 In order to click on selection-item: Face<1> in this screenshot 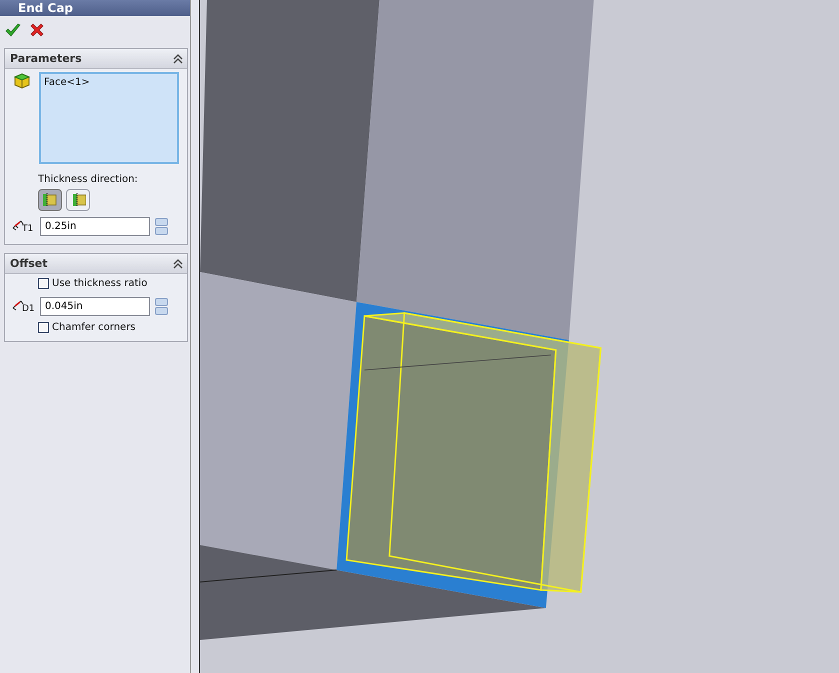, I will do `click(109, 82)`.